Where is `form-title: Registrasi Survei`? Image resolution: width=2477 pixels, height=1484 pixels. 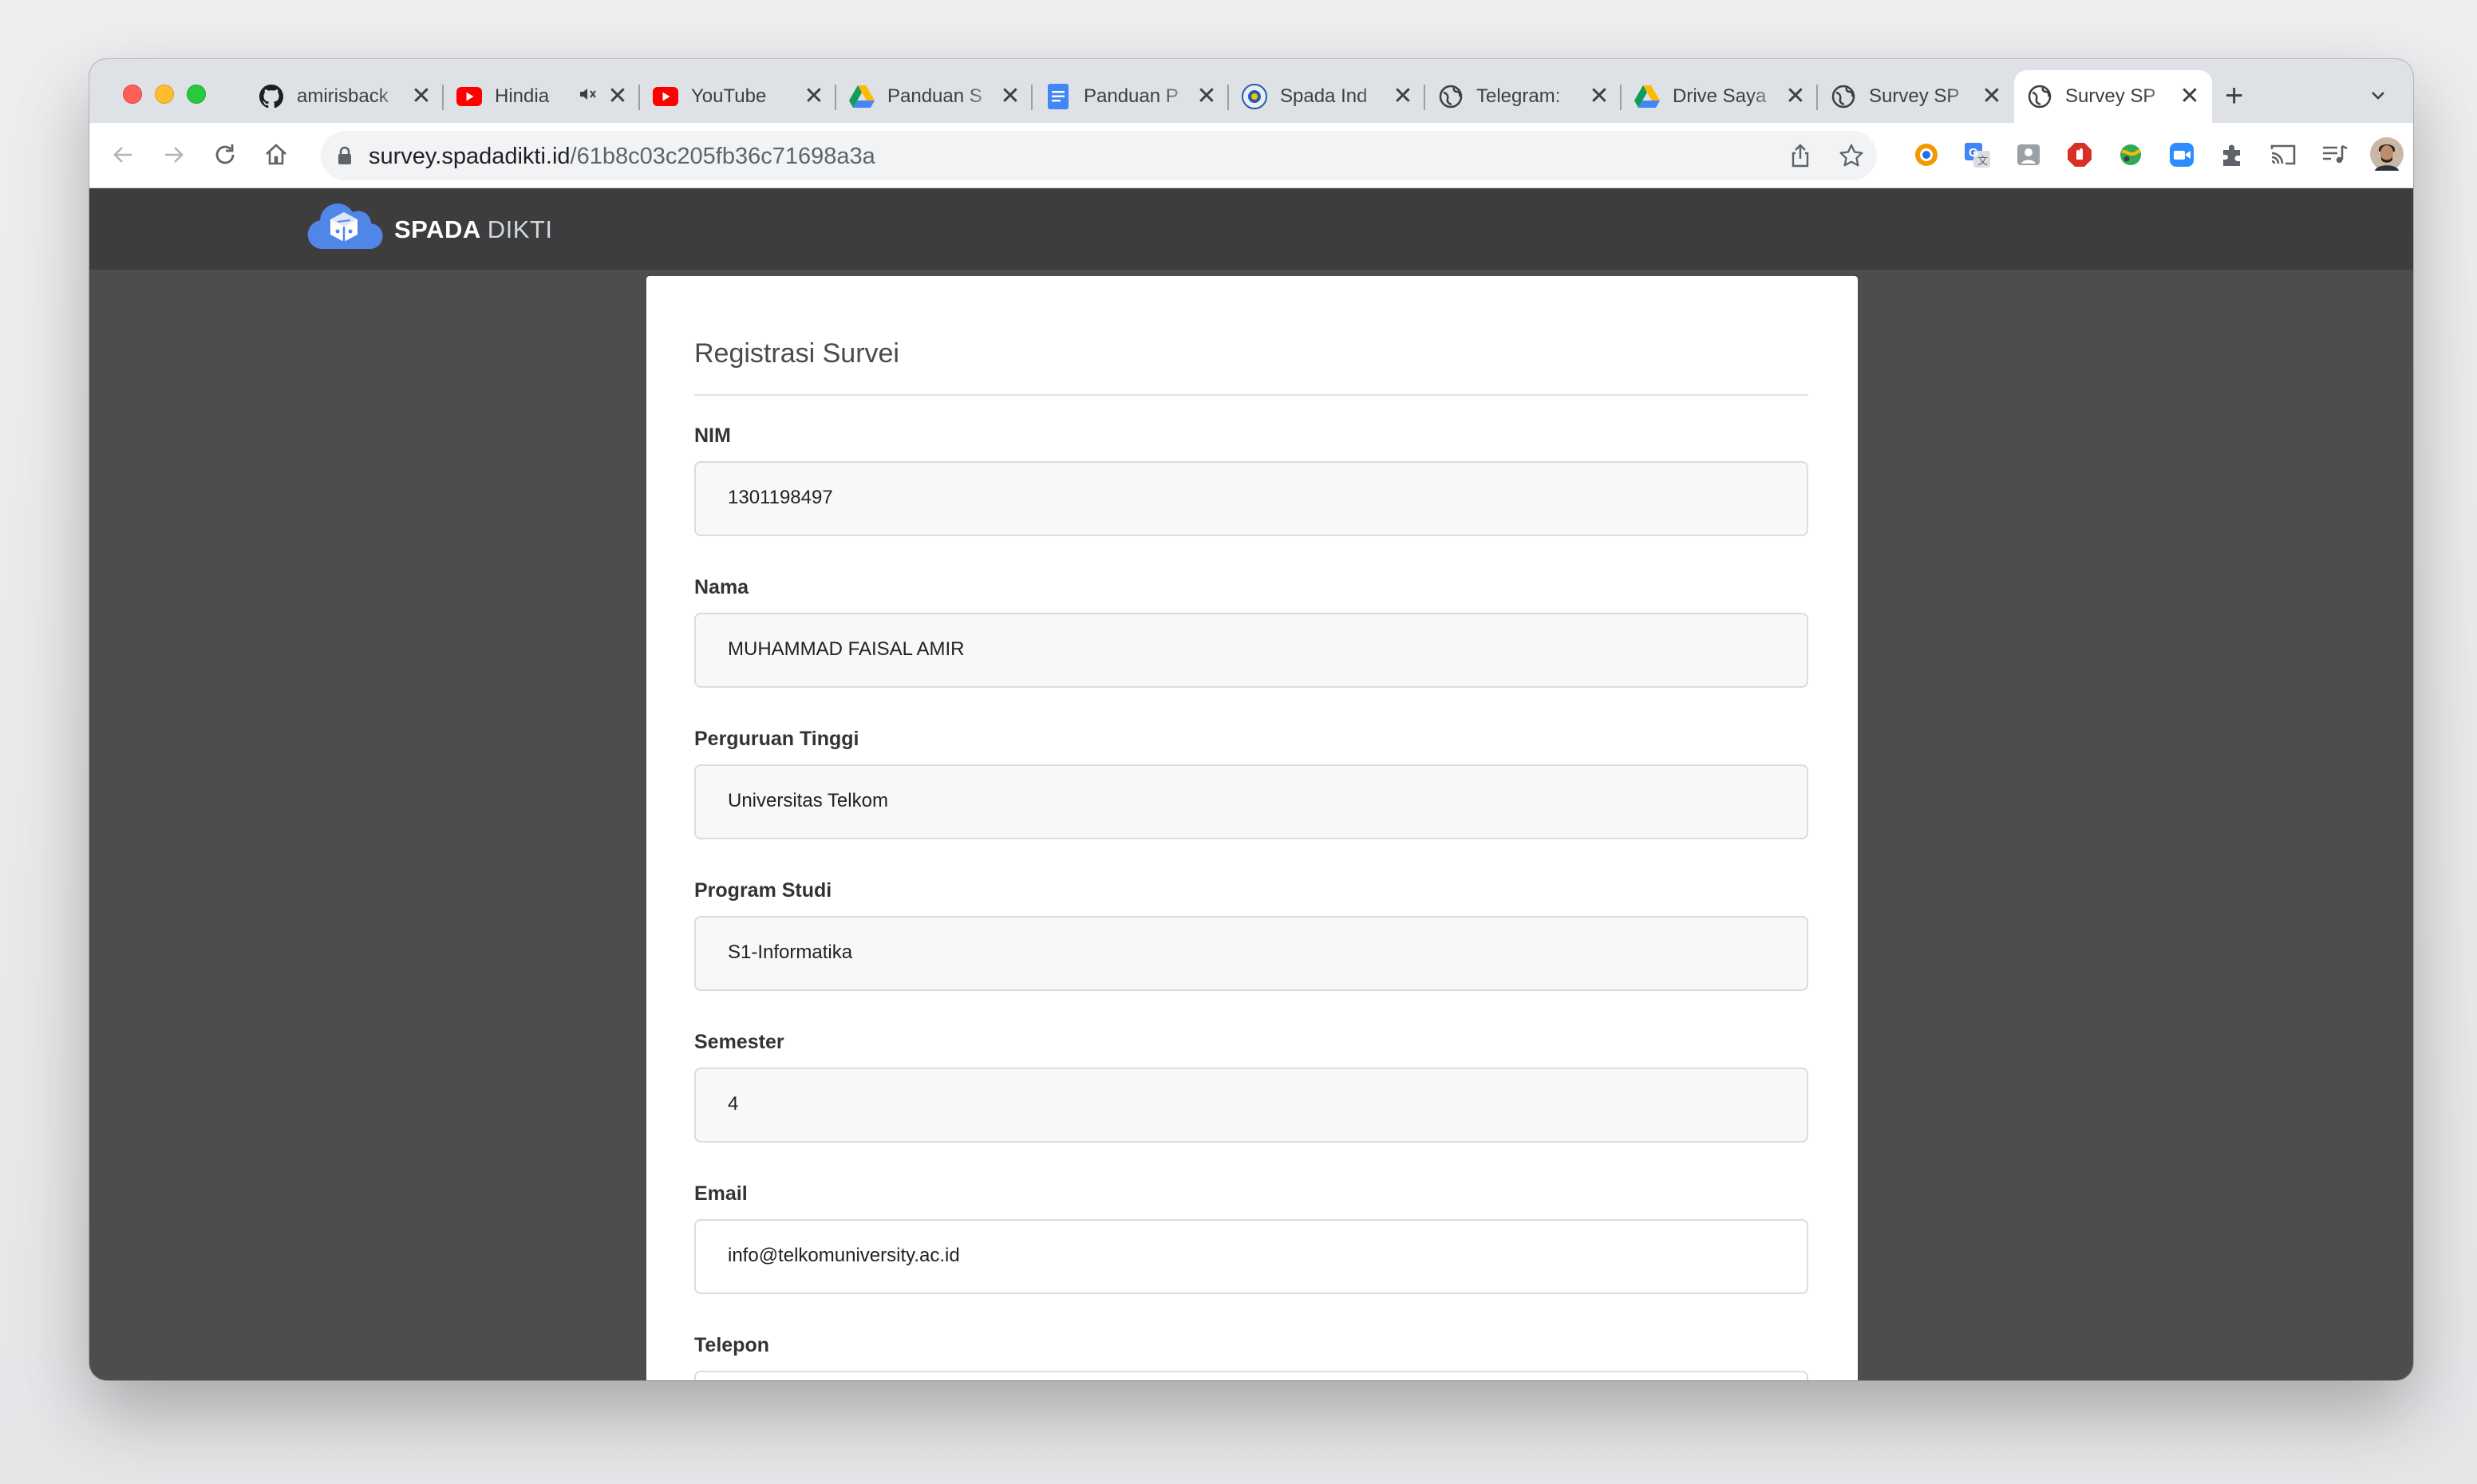
form-title: Registrasi Survei is located at coordinates (796, 353).